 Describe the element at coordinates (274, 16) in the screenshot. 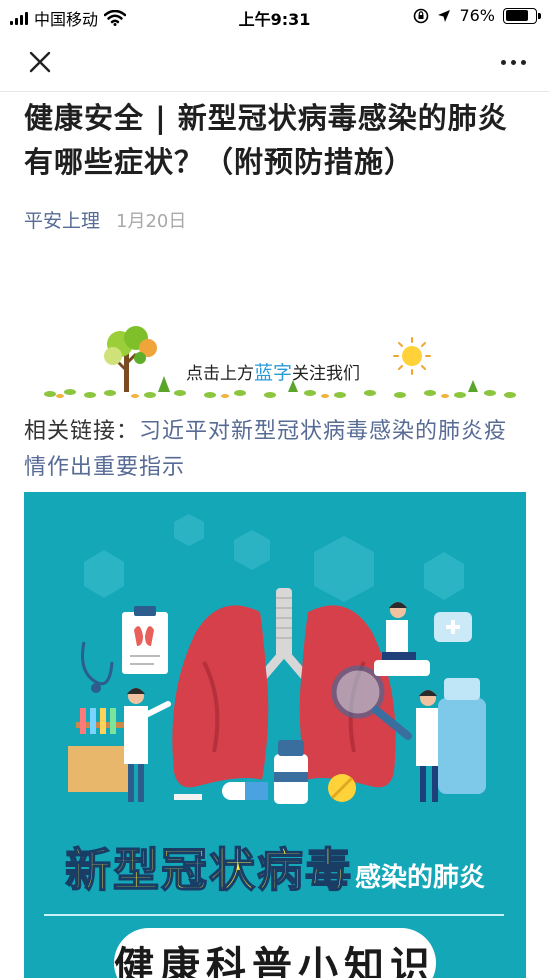

I see `status-bar: 中国移动 上午9:31 76%` at that location.